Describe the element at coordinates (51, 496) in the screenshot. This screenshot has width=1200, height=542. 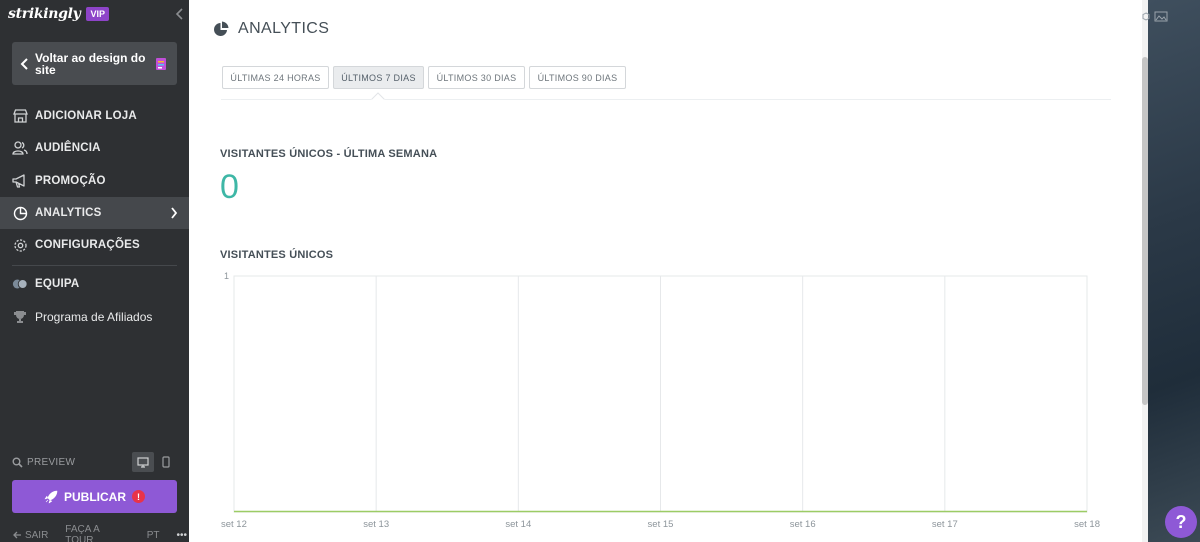
I see `rocket-icon` at that location.